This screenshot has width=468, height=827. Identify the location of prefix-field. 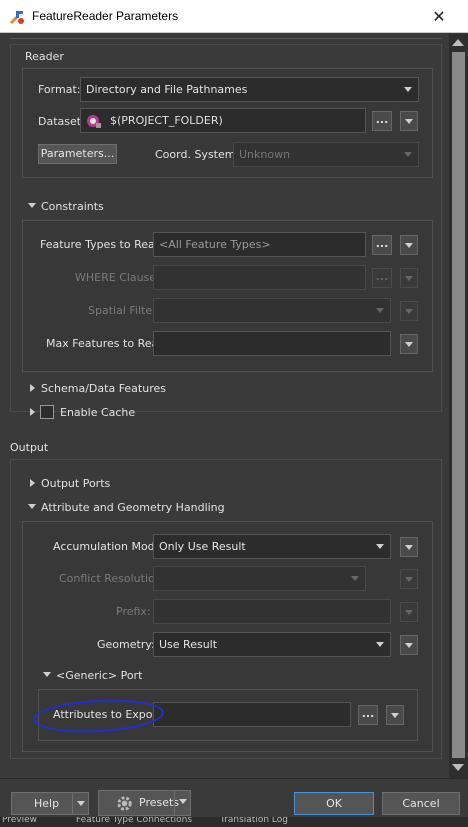
(272, 611).